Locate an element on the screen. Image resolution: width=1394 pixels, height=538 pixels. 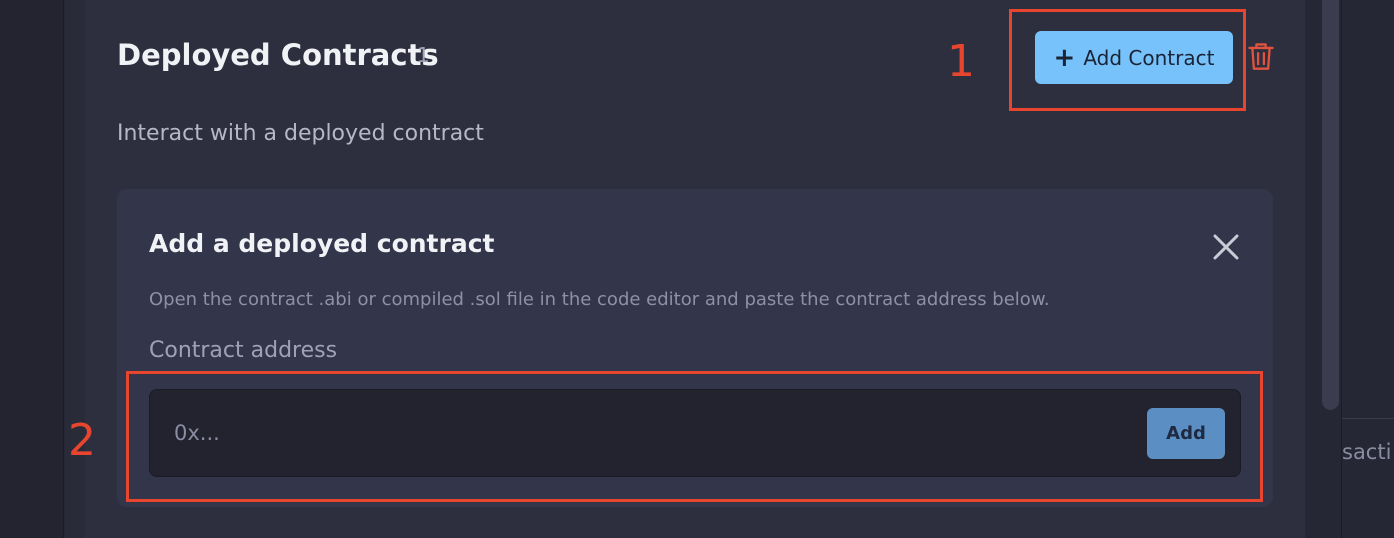
trash-icon is located at coordinates (1261, 56).